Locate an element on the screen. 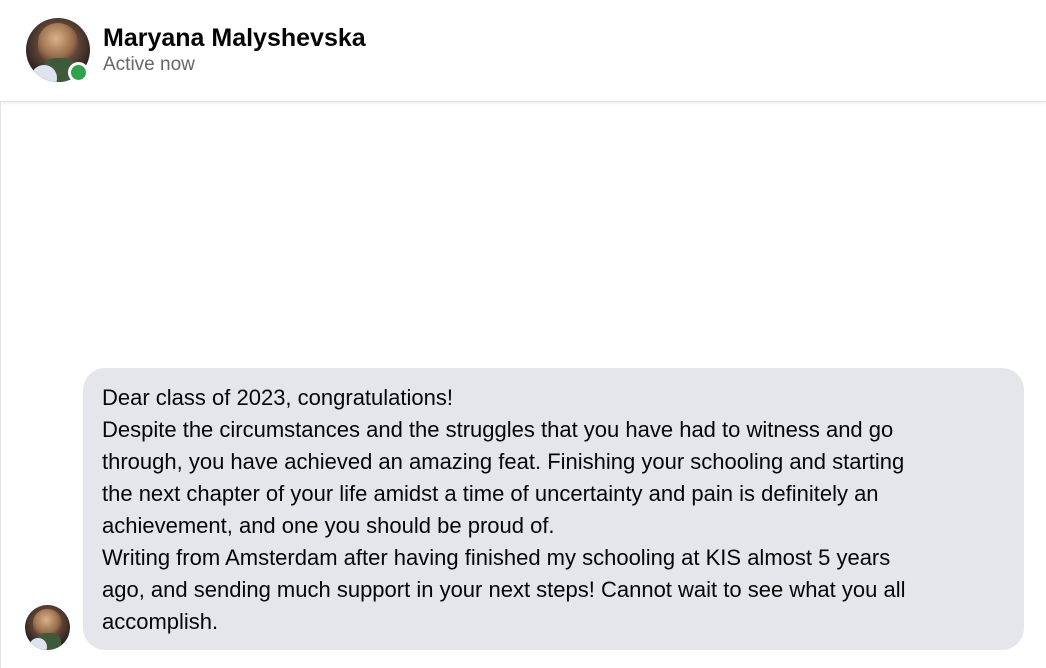 This screenshot has width=1046, height=668. sender-avatar is located at coordinates (47, 627).